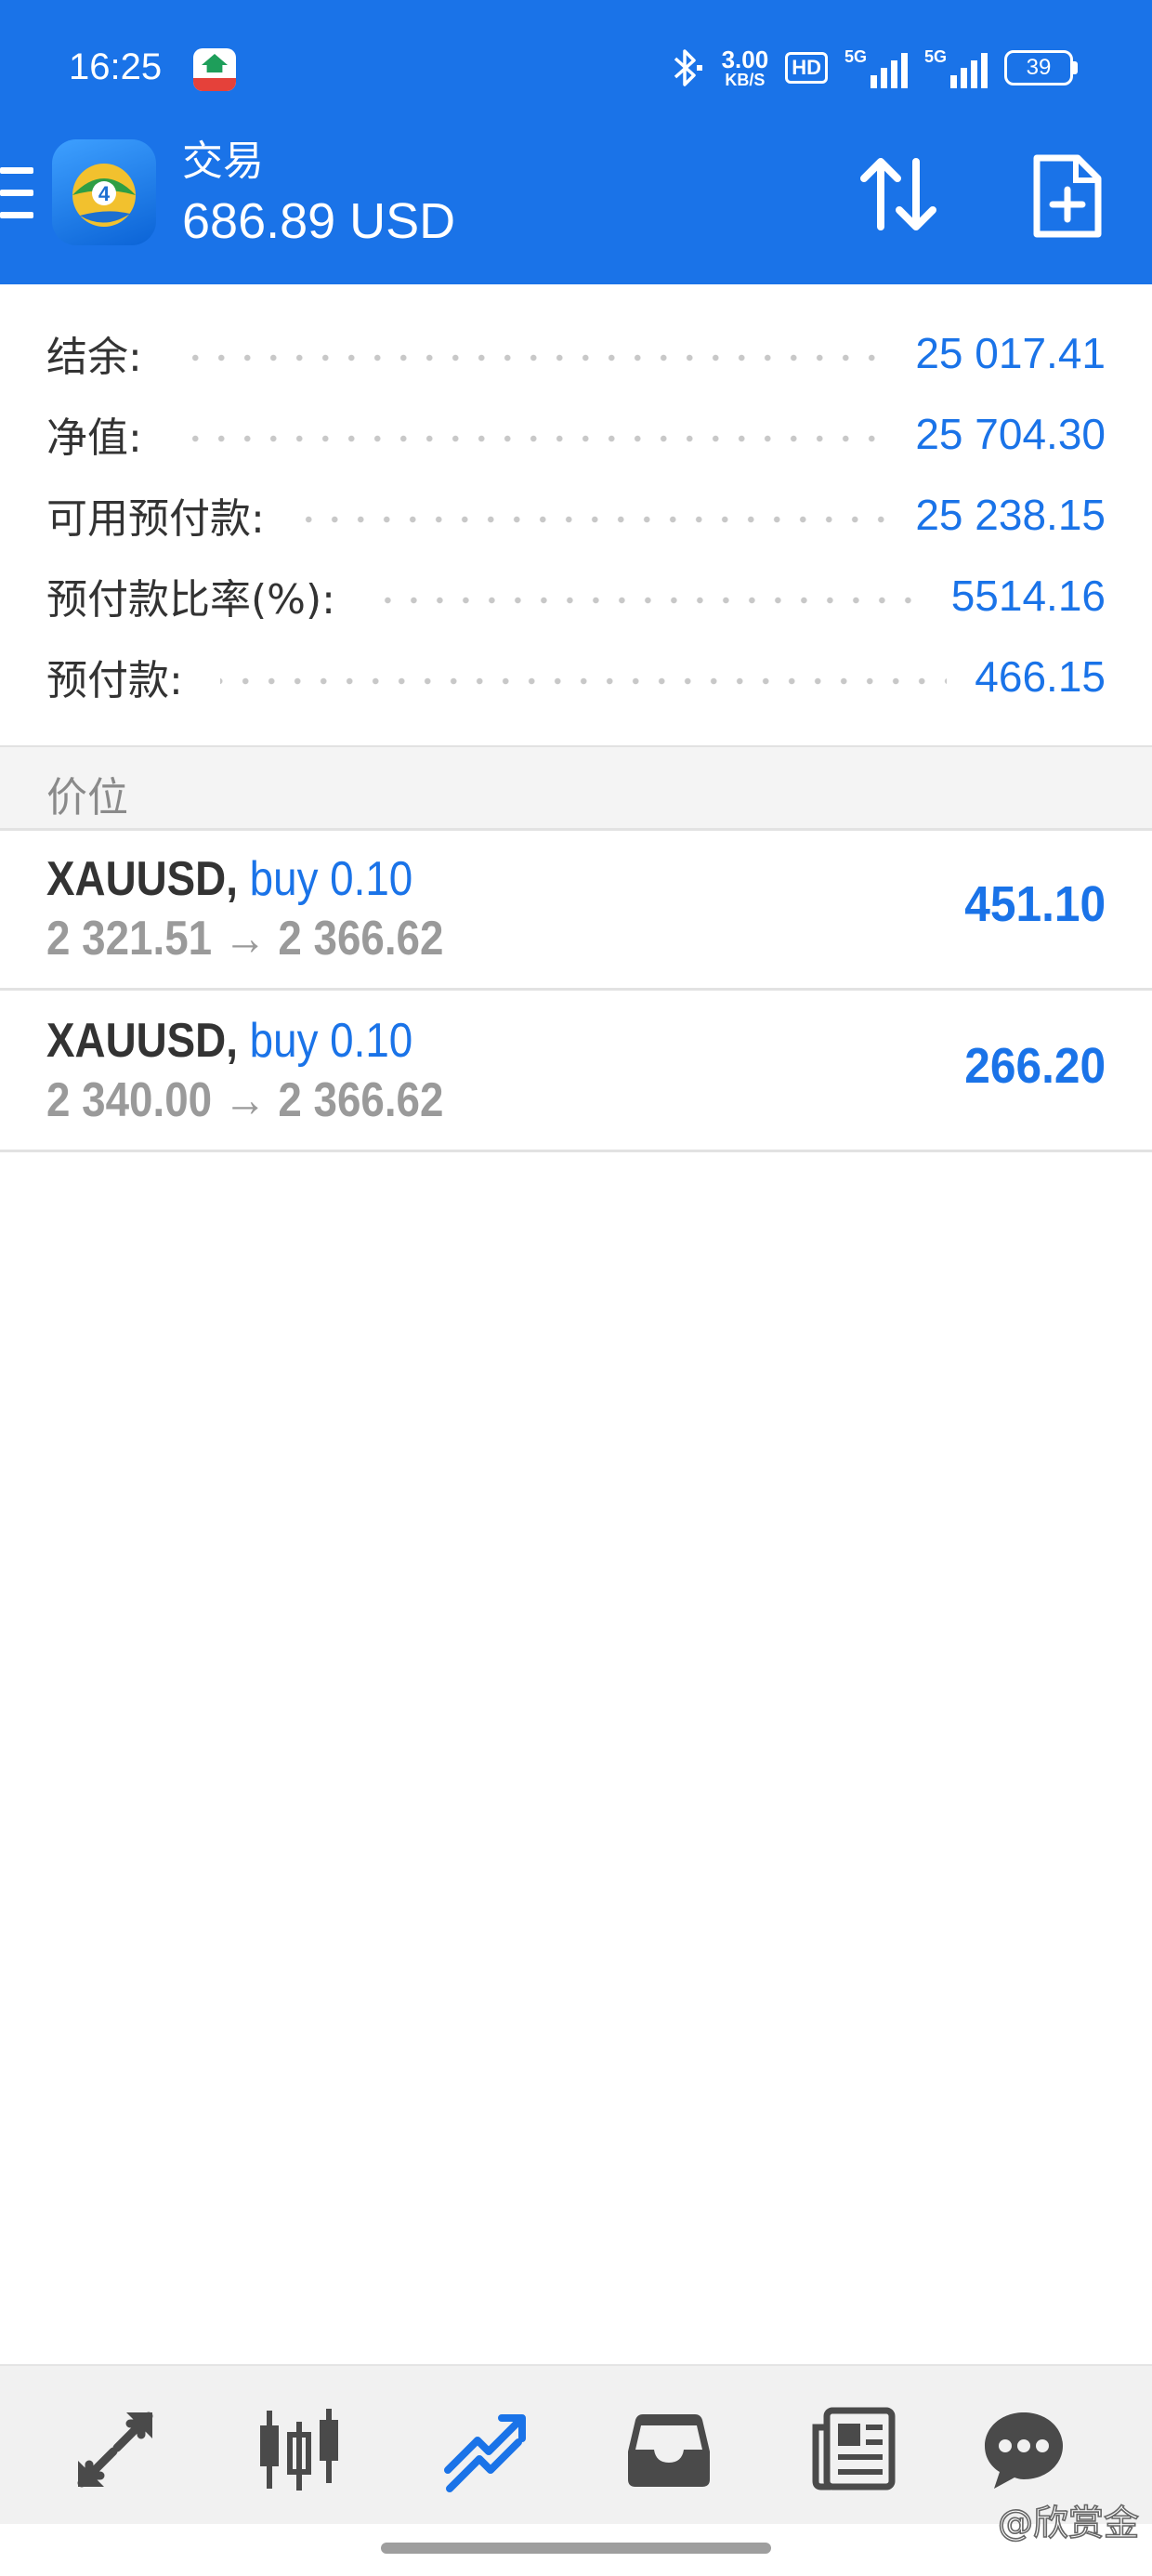 The image size is (1152, 2576). I want to click on signal-1-label: 5G, so click(855, 56).